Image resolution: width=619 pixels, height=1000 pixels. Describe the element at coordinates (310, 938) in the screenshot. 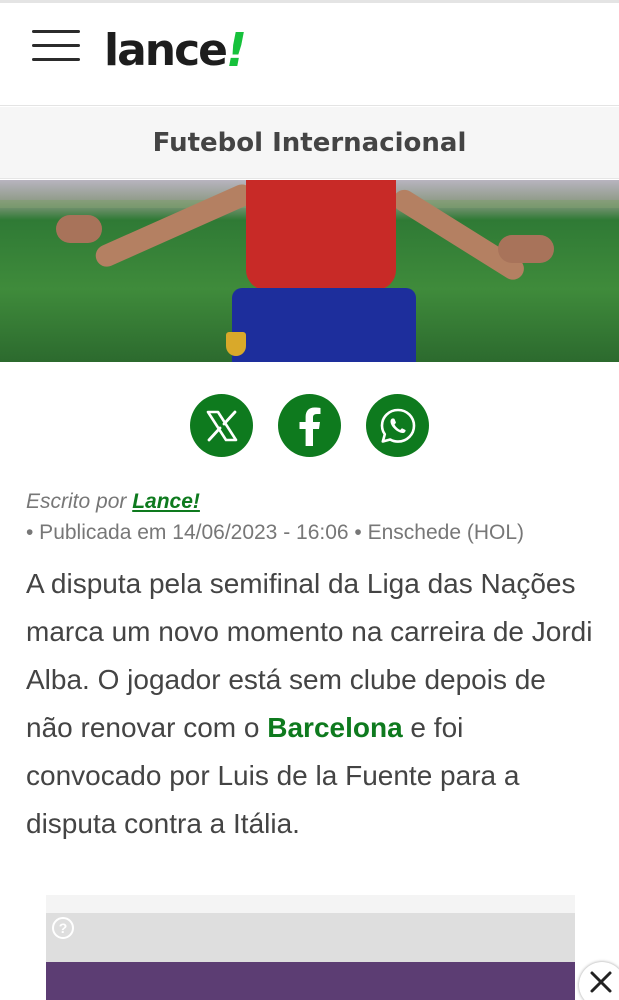

I see `ad-banner: ?` at that location.